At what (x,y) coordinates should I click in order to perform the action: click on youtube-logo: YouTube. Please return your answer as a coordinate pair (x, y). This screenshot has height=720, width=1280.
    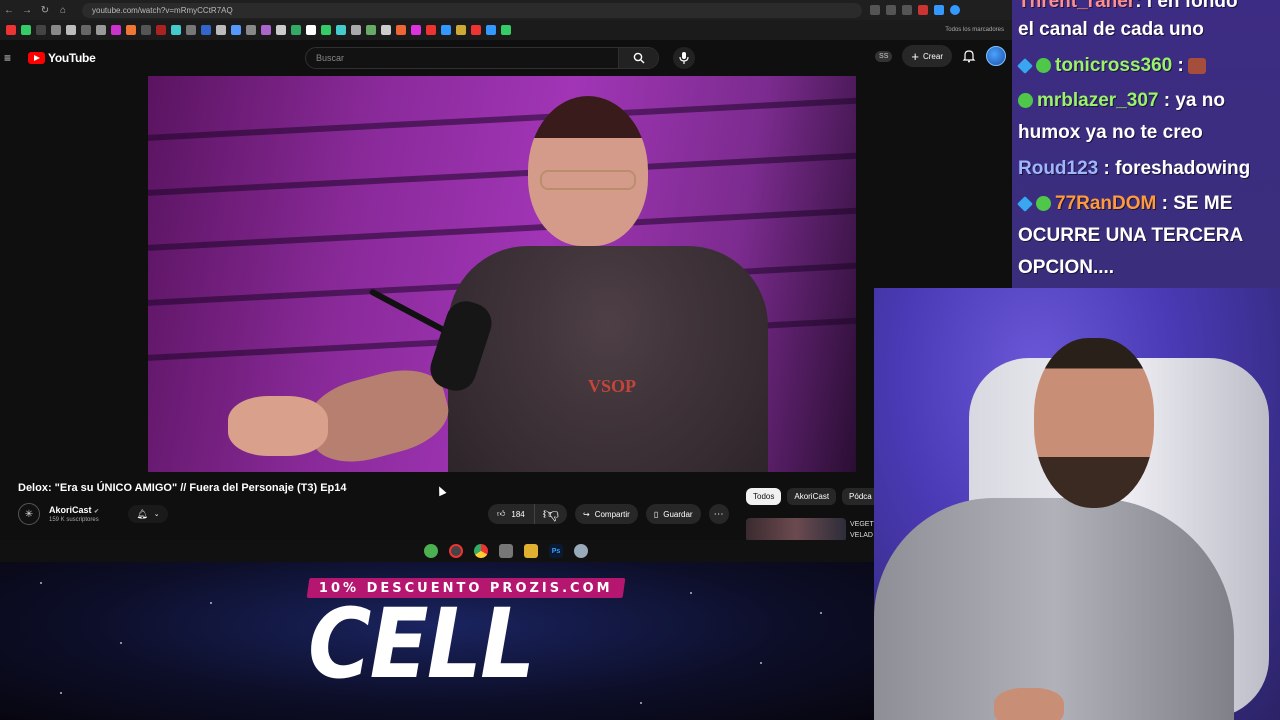
    Looking at the image, I should click on (62, 58).